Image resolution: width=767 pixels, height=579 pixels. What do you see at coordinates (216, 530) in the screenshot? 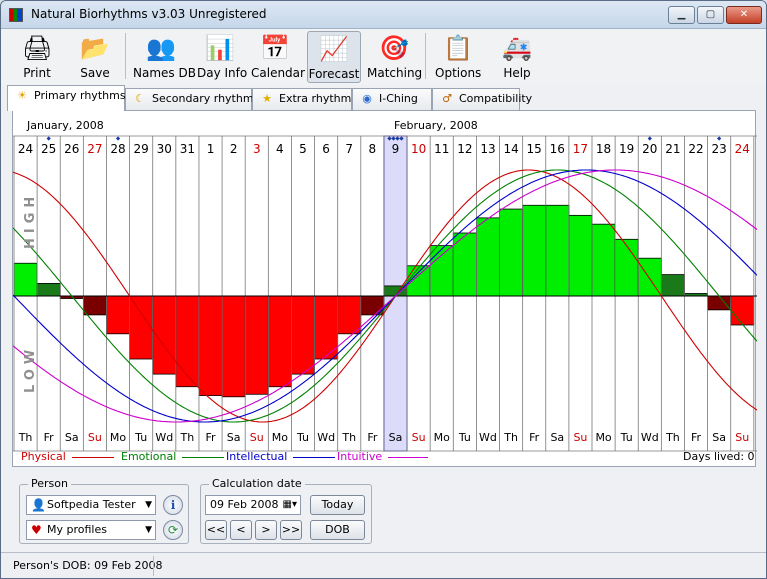
I see `nav-first-button: <<` at bounding box center [216, 530].